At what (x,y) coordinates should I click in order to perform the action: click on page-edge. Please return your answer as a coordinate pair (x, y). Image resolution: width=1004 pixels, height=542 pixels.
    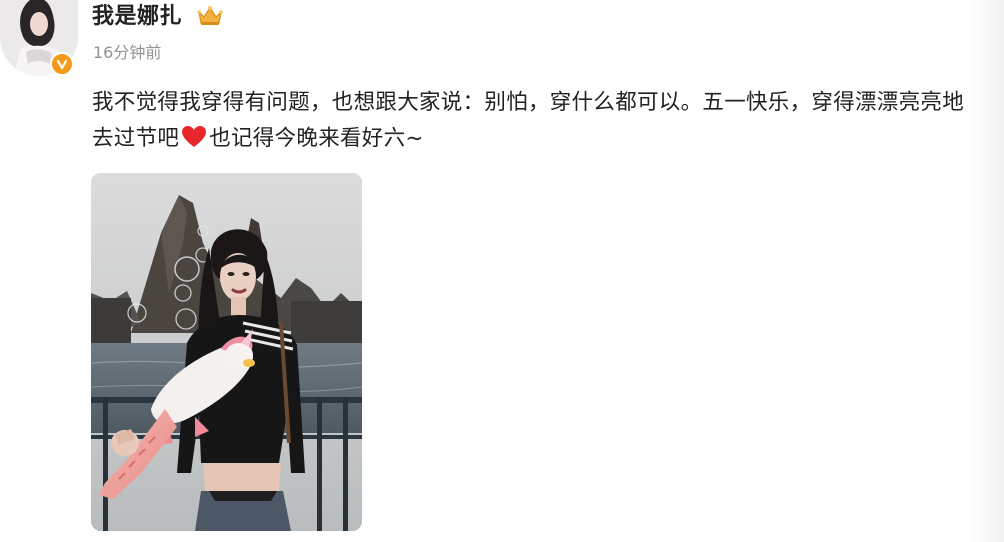
    Looking at the image, I should click on (987, 271).